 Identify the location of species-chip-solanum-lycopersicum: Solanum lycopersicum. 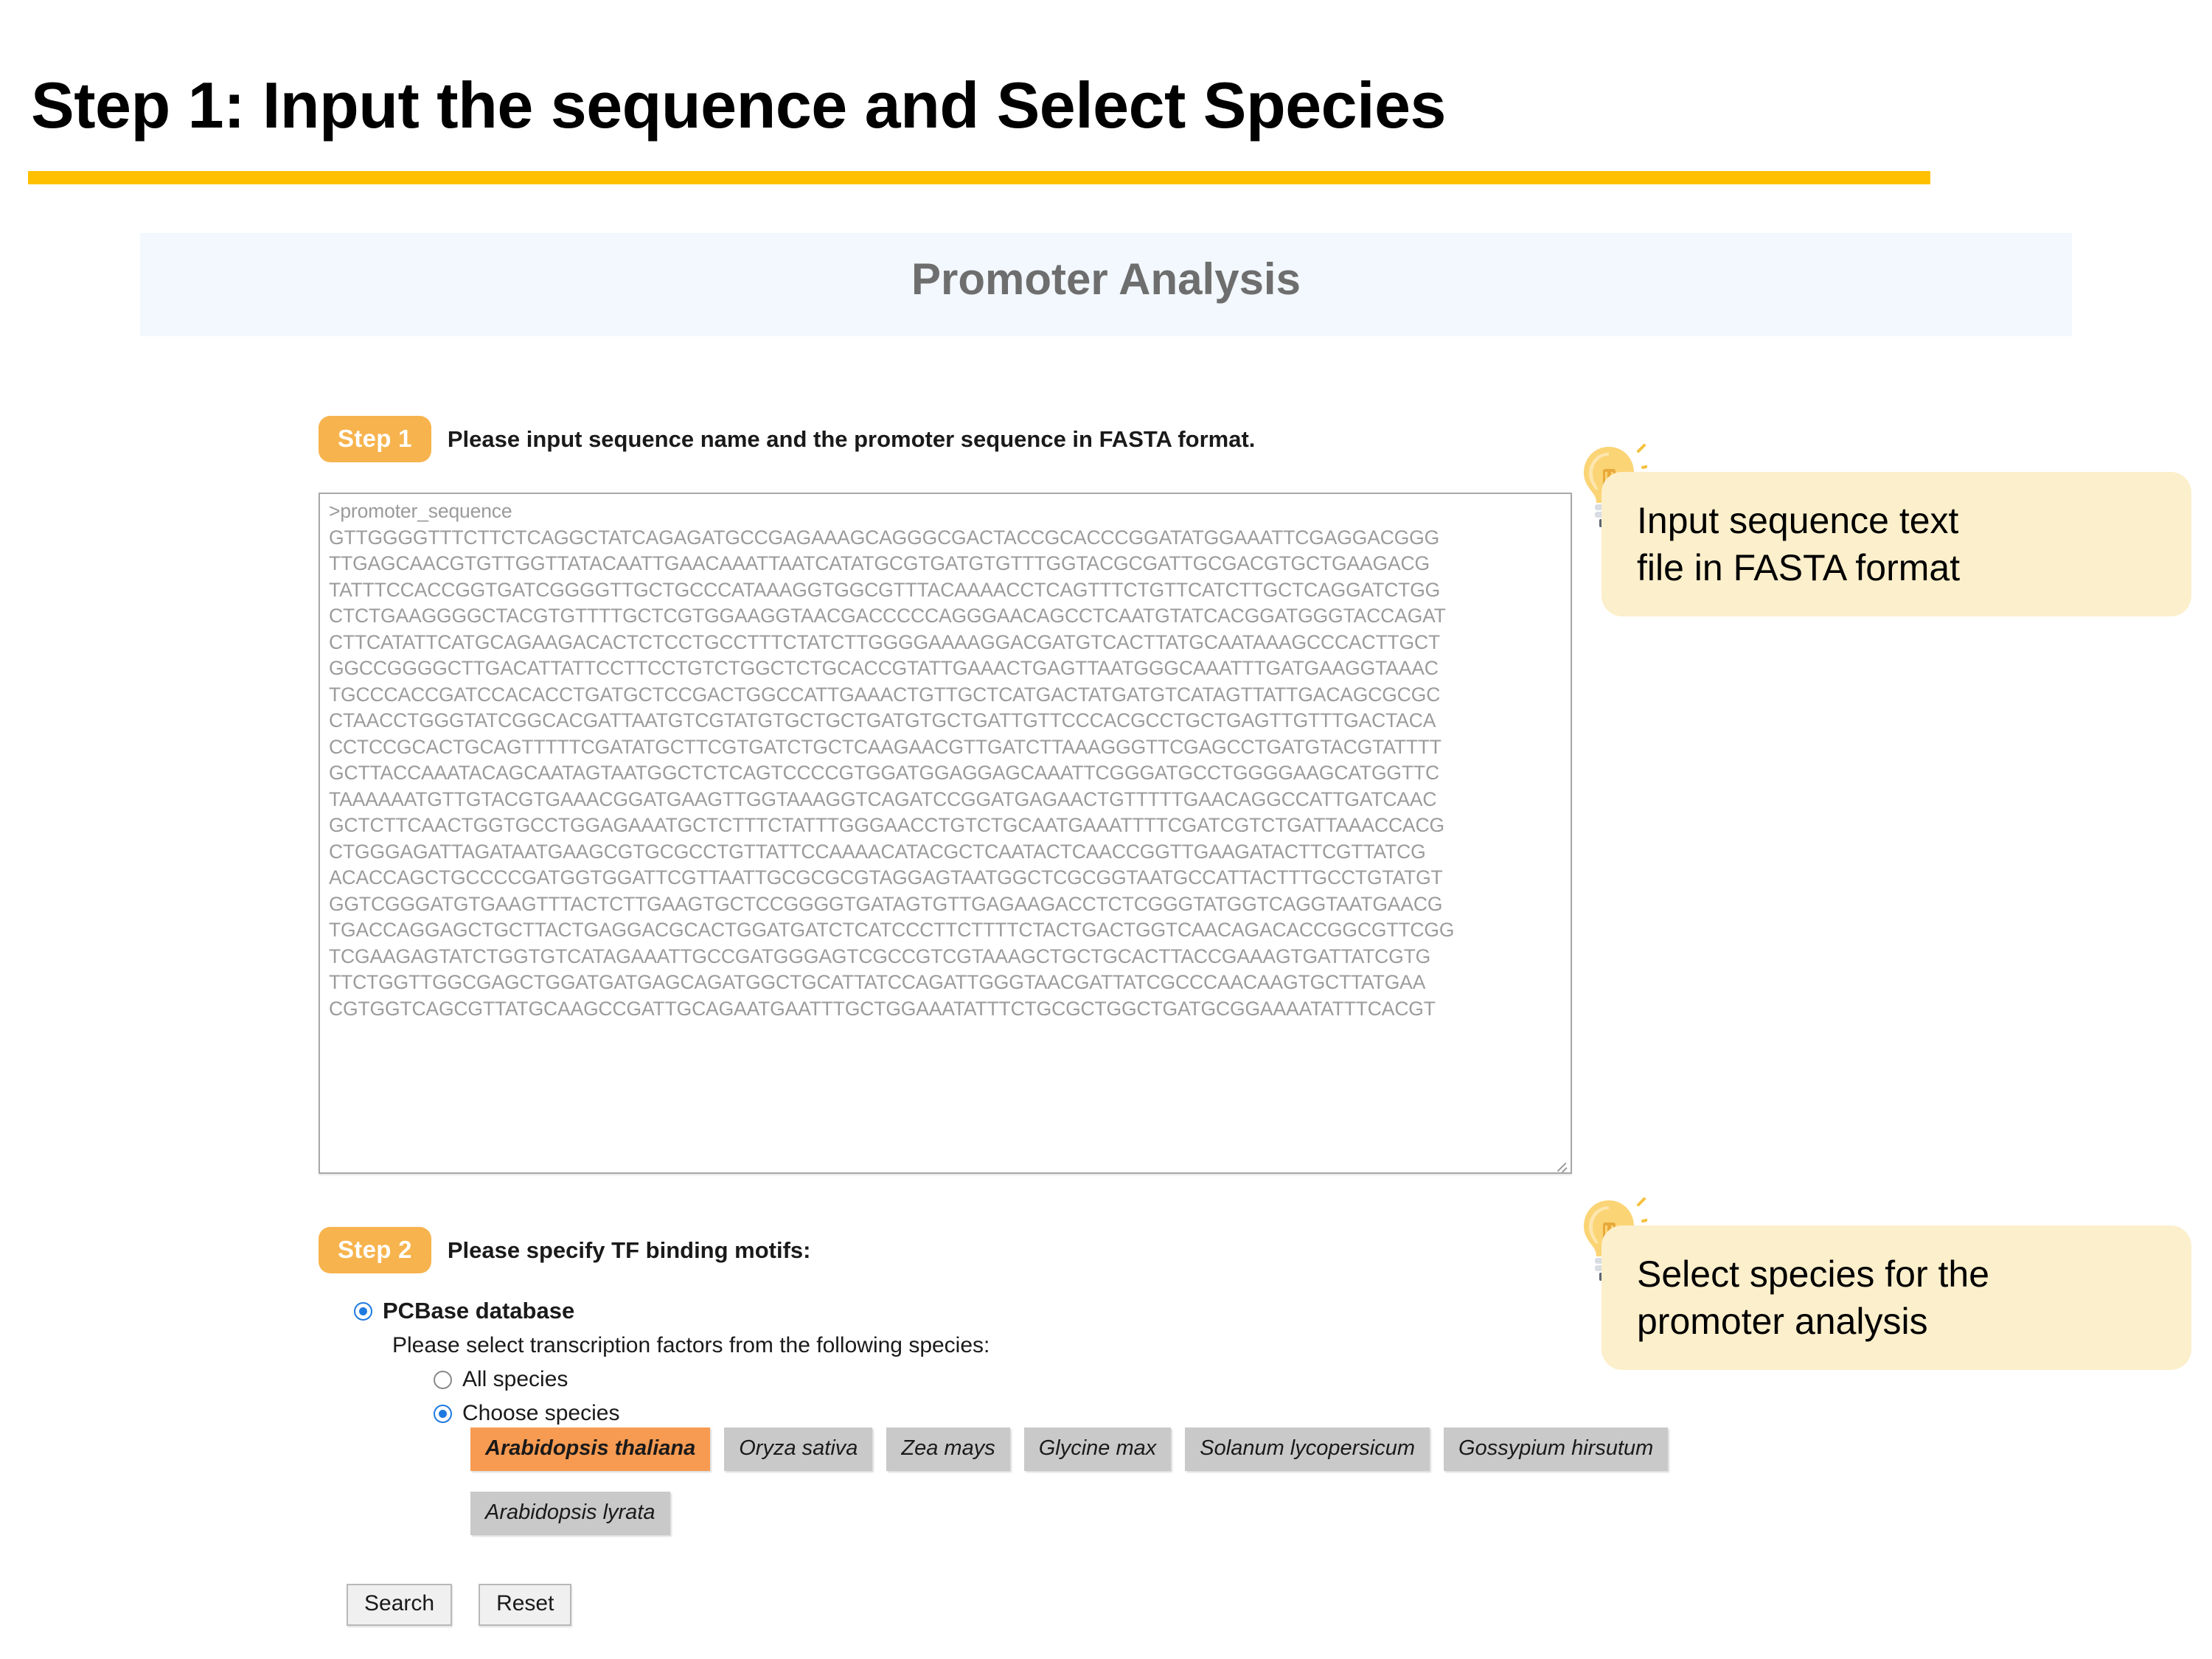
(1307, 1449).